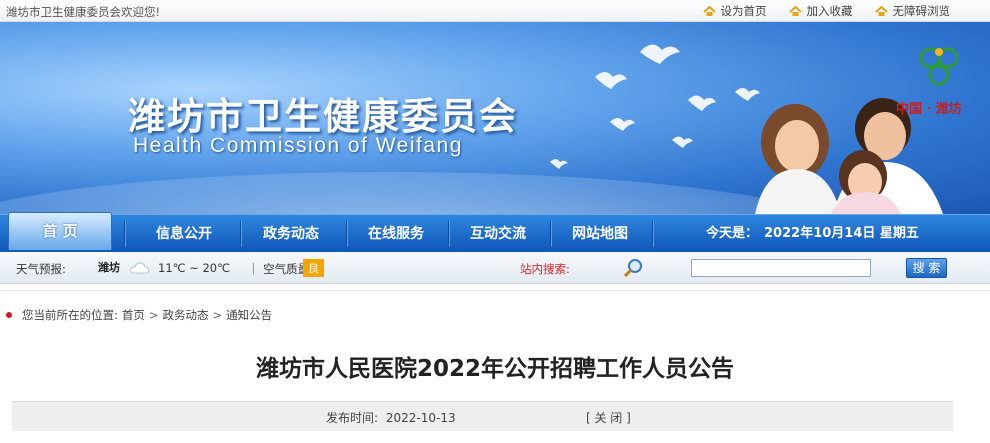 The image size is (990, 443). What do you see at coordinates (352, 418) in the screenshot?
I see `publish-date-label: 发布时间:` at bounding box center [352, 418].